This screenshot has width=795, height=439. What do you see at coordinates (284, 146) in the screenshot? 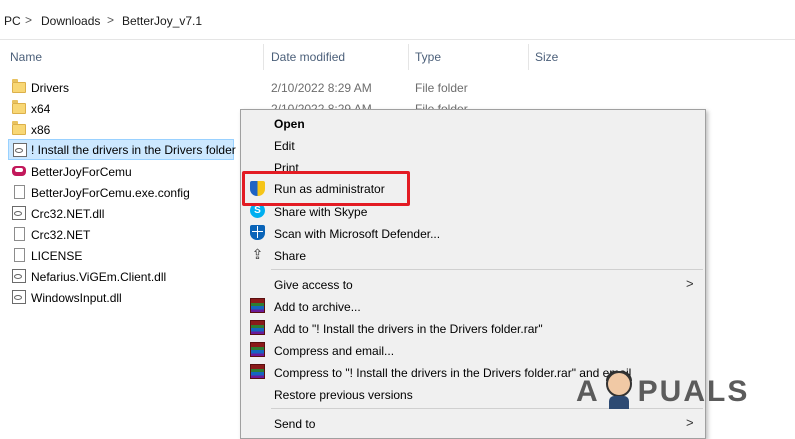
I see `menu-item-edit: Edit` at bounding box center [284, 146].